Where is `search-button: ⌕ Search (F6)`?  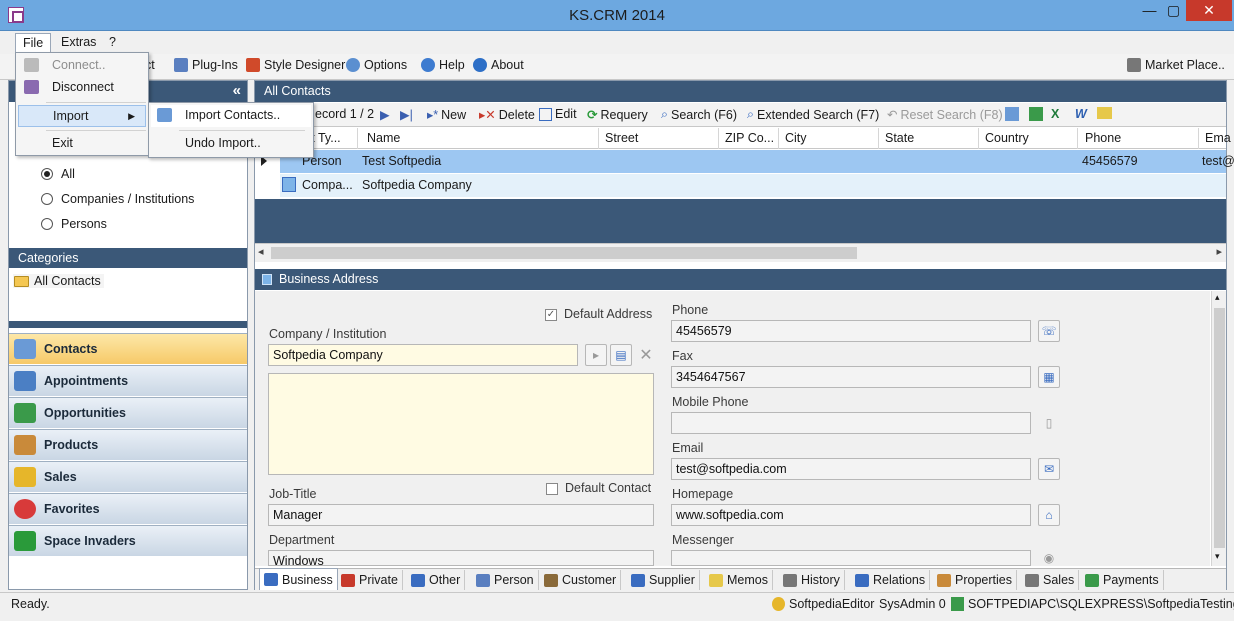
search-button: ⌕ Search (F6) is located at coordinates (699, 114).